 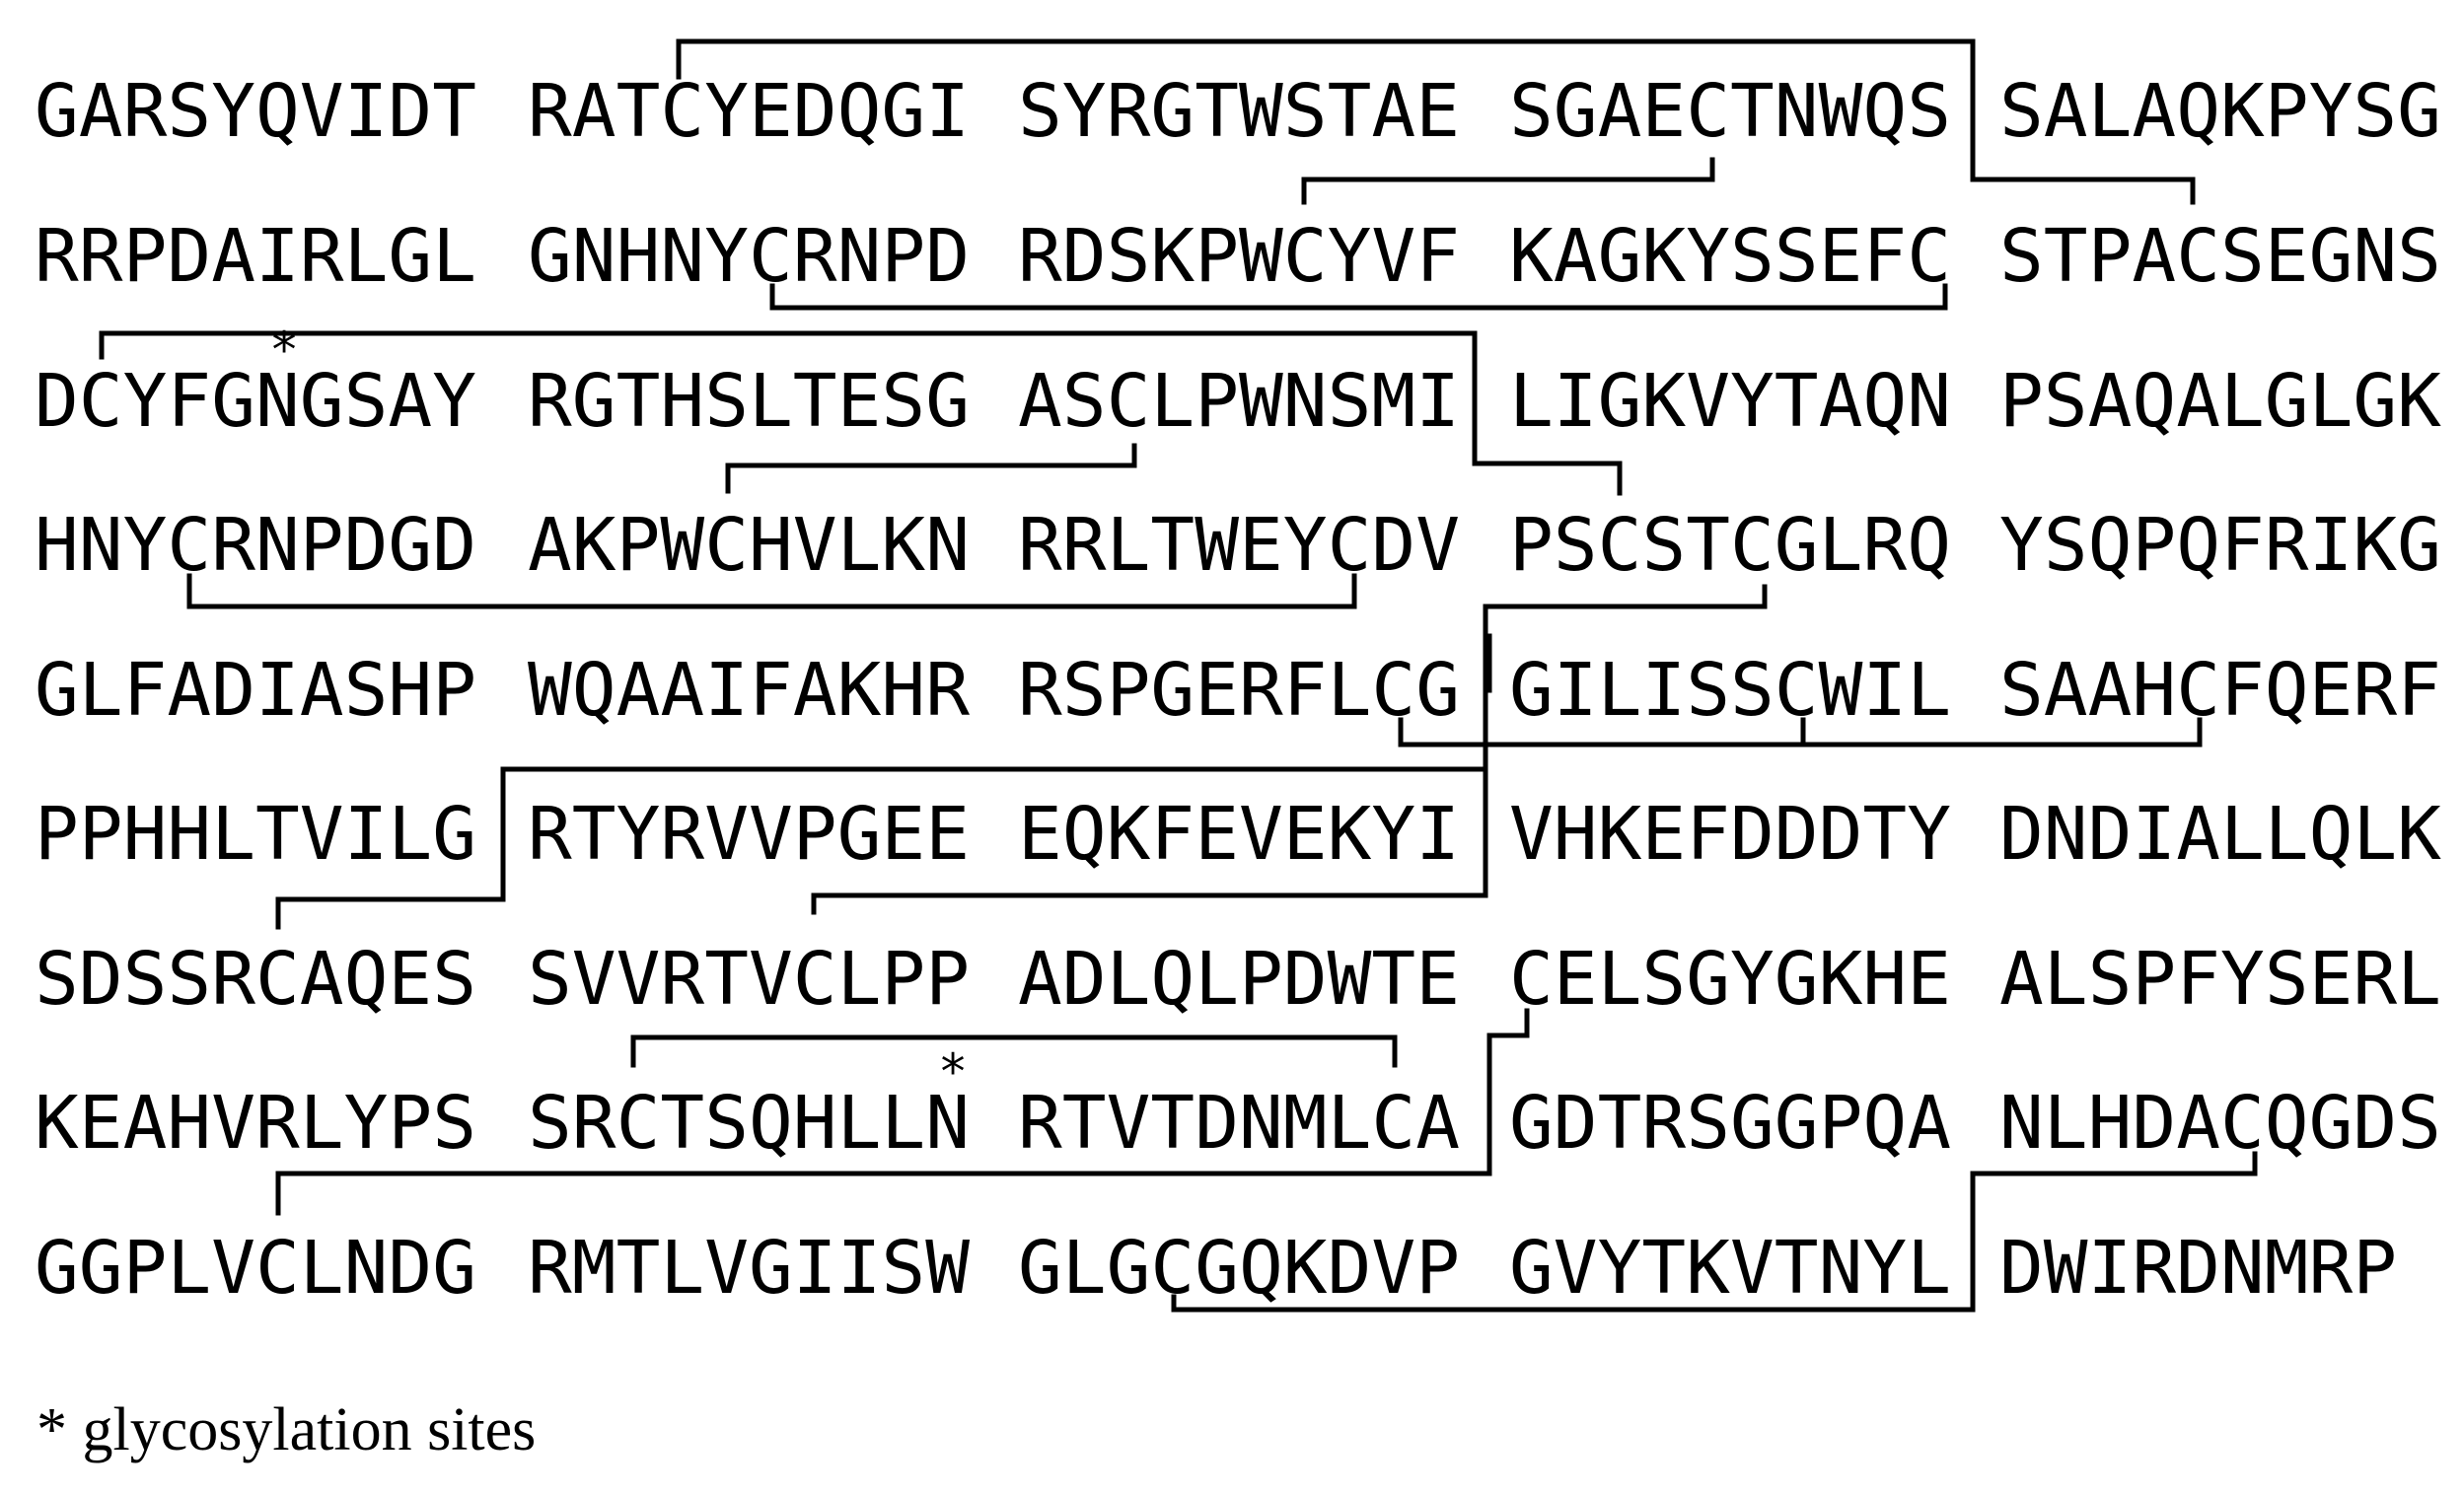 I want to click on sequence-block: GGPLVCLNDG, so click(x=255, y=1268).